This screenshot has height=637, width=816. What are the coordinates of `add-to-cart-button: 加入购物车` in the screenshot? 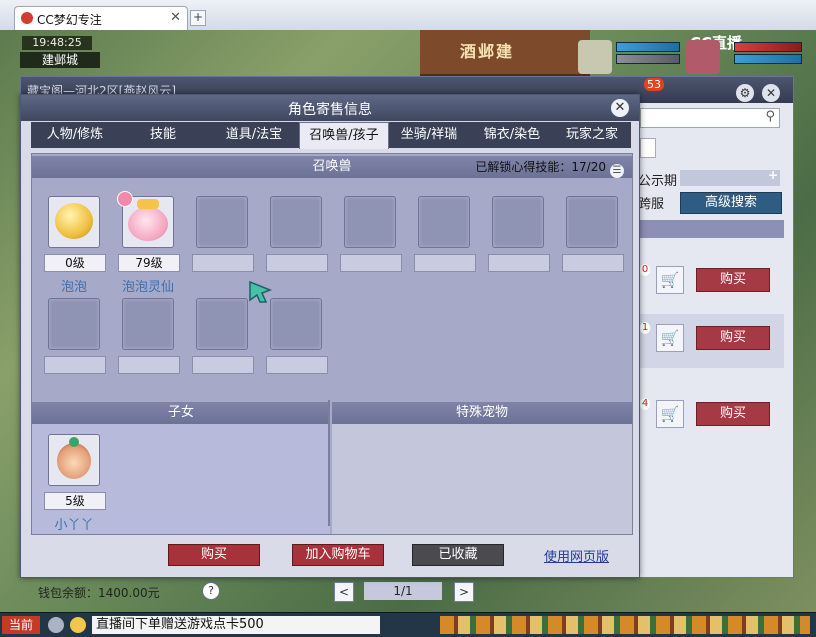 It's located at (338, 555).